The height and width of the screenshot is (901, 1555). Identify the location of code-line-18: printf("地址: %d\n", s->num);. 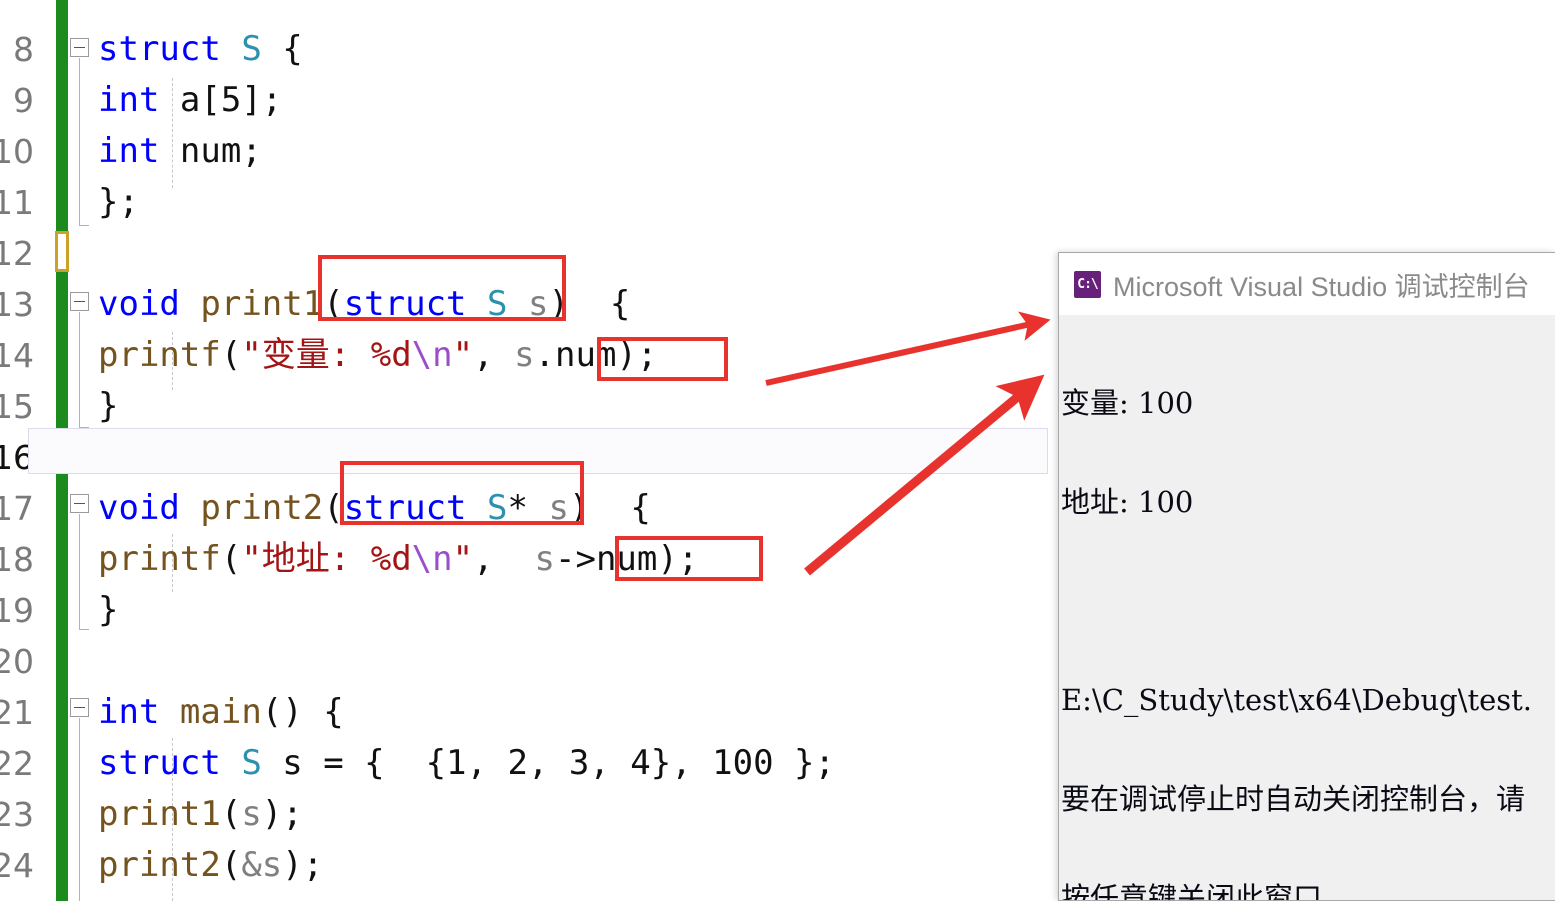
(383, 559).